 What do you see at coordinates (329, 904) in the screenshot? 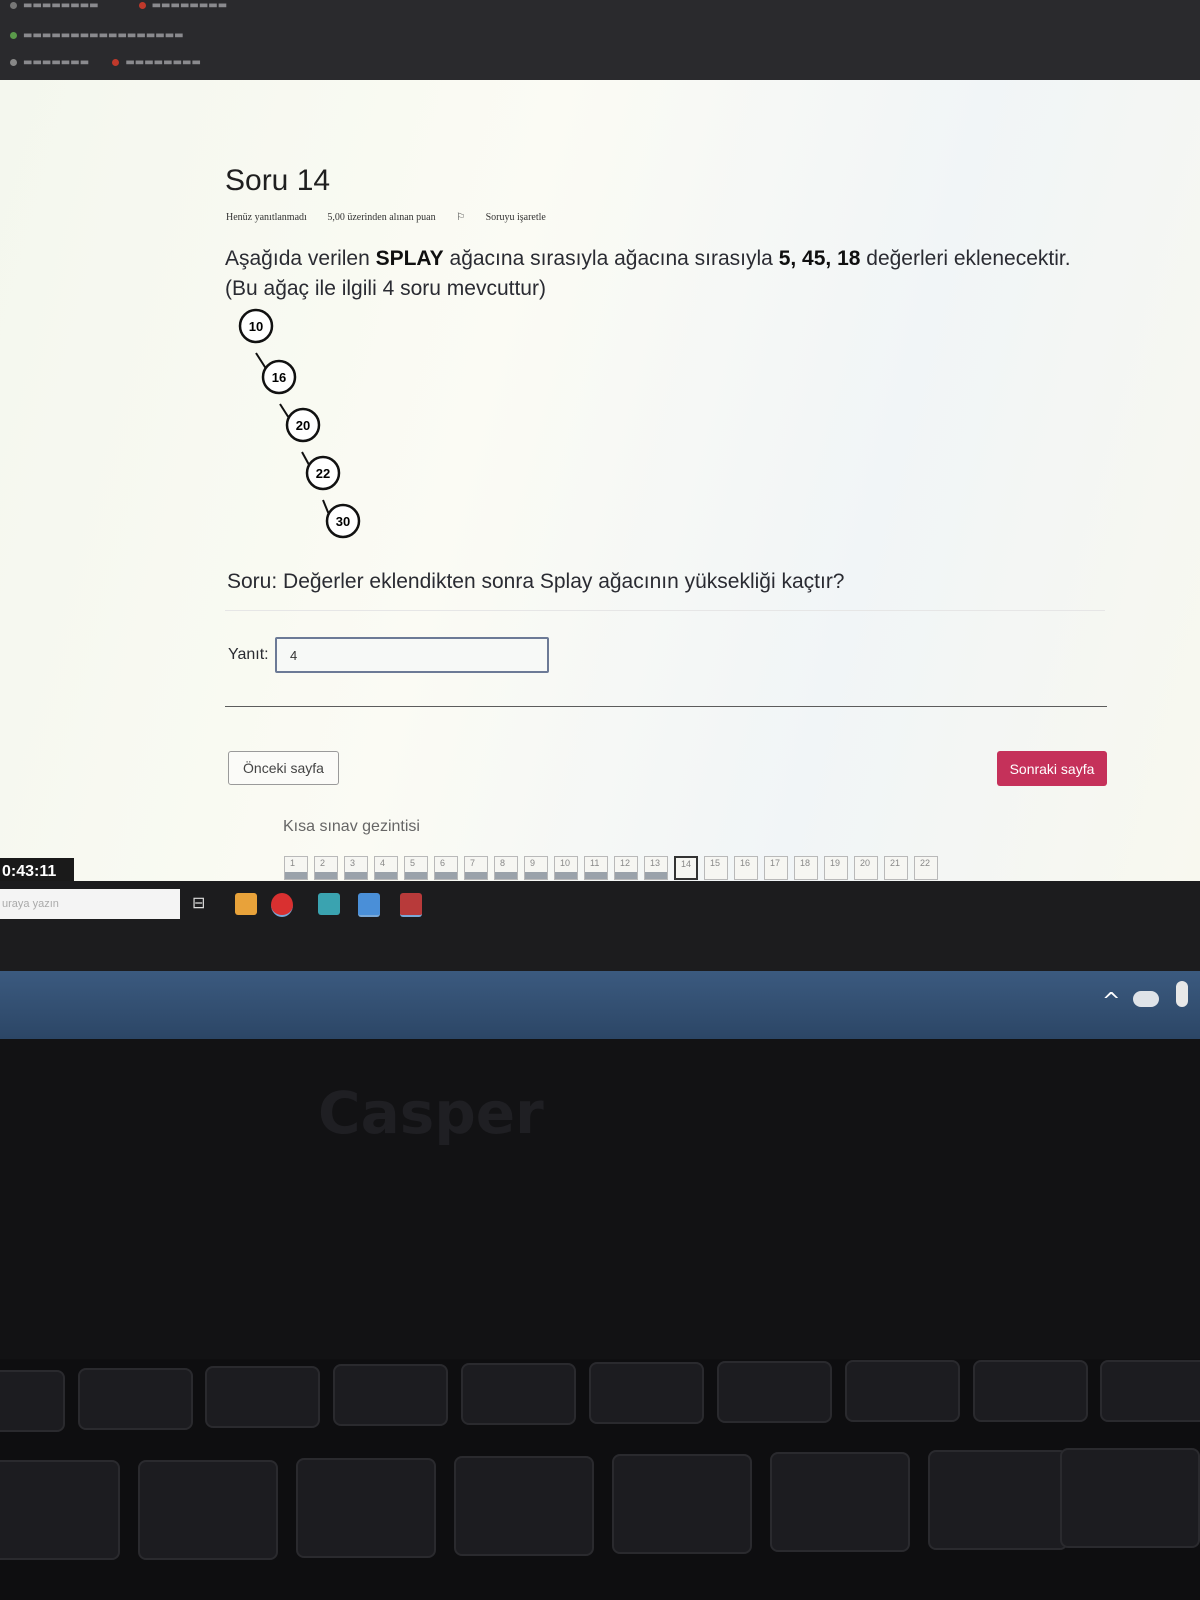
I see `chat-app-icon` at bounding box center [329, 904].